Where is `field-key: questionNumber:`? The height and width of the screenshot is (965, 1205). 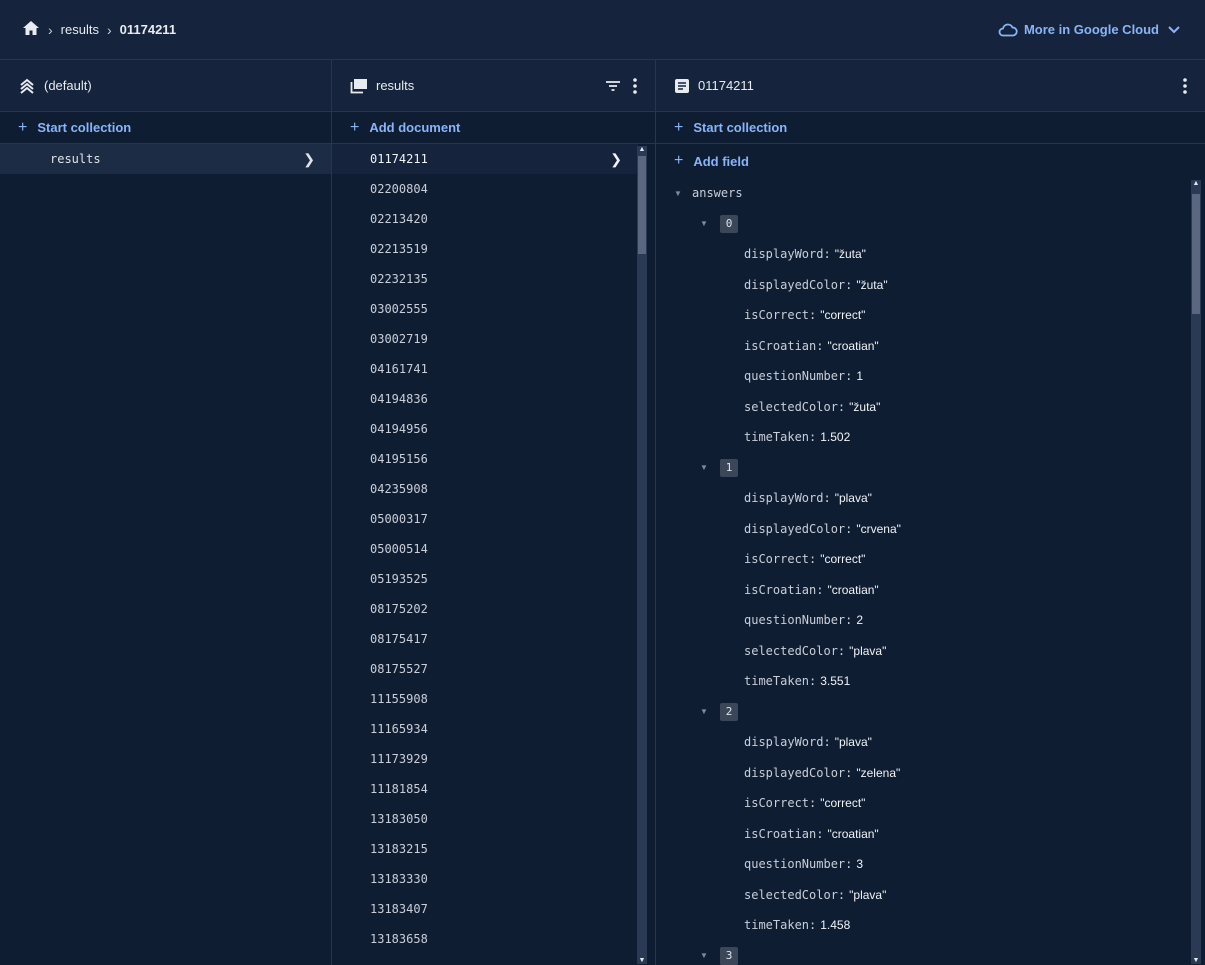 field-key: questionNumber: is located at coordinates (798, 620).